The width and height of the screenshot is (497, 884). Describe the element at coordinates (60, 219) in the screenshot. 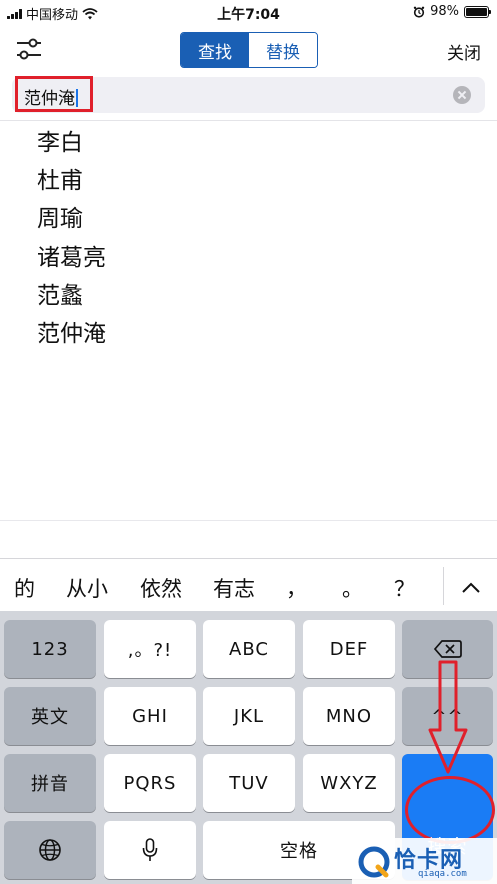

I see `document-line: 周瑜` at that location.